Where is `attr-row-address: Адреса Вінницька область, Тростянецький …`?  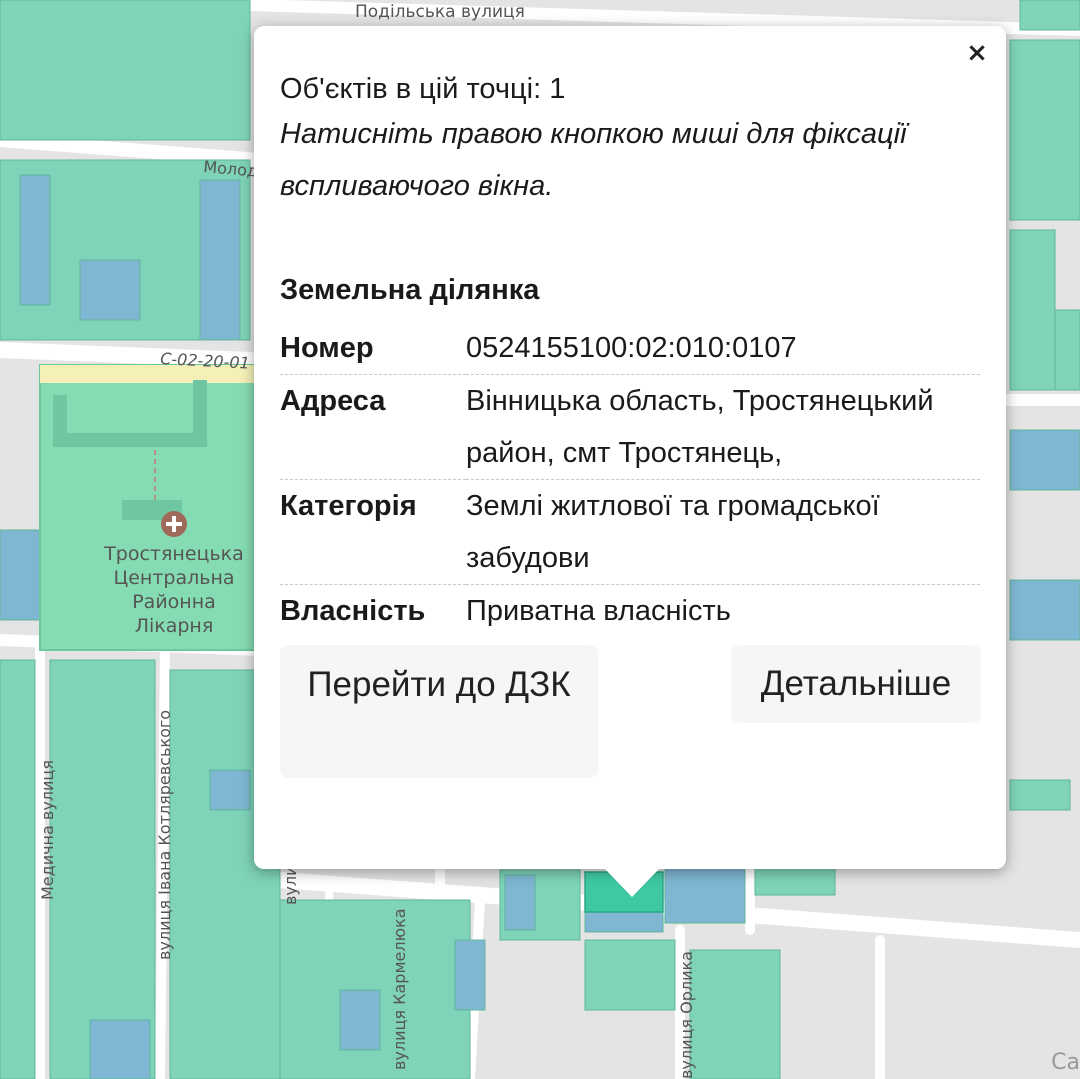 attr-row-address: Адреса Вінницька область, Тростянецький … is located at coordinates (630, 427).